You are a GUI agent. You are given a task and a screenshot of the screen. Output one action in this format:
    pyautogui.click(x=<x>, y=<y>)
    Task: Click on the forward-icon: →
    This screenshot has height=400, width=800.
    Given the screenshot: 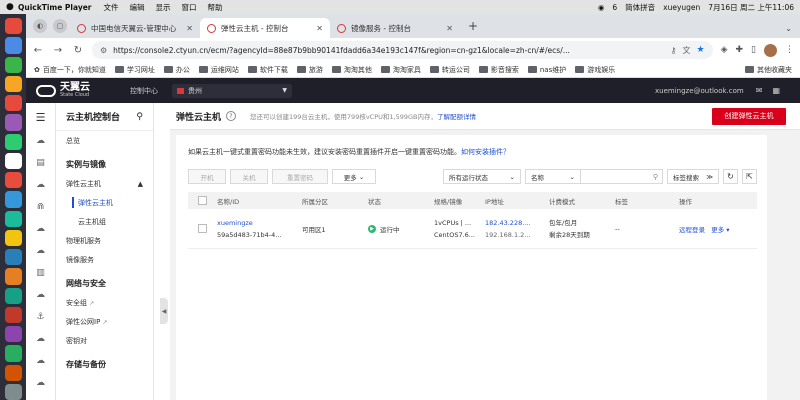 What is the action you would take?
    pyautogui.click(x=58, y=50)
    